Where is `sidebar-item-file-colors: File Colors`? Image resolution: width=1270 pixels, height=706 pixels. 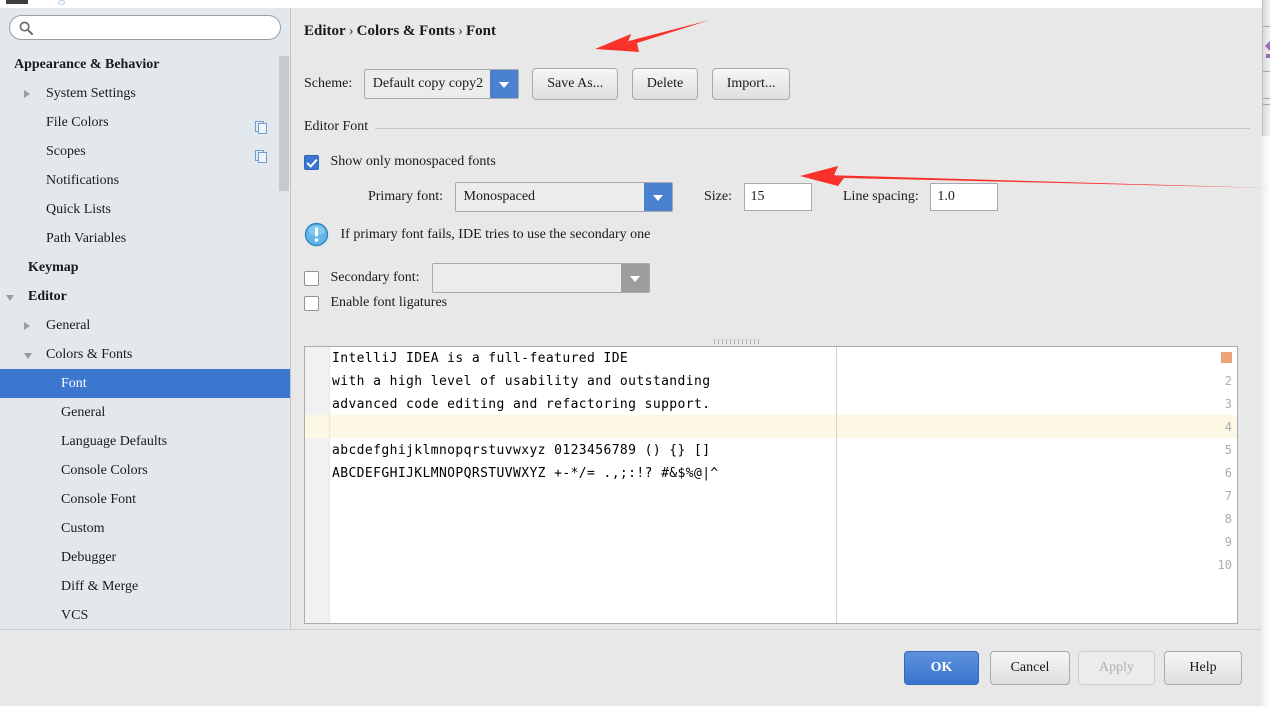 sidebar-item-file-colors: File Colors is located at coordinates (145, 122).